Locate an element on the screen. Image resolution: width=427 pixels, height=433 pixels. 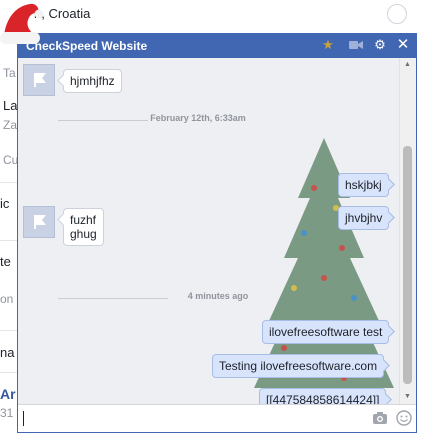
bg-fragment: La is located at coordinates (10, 105).